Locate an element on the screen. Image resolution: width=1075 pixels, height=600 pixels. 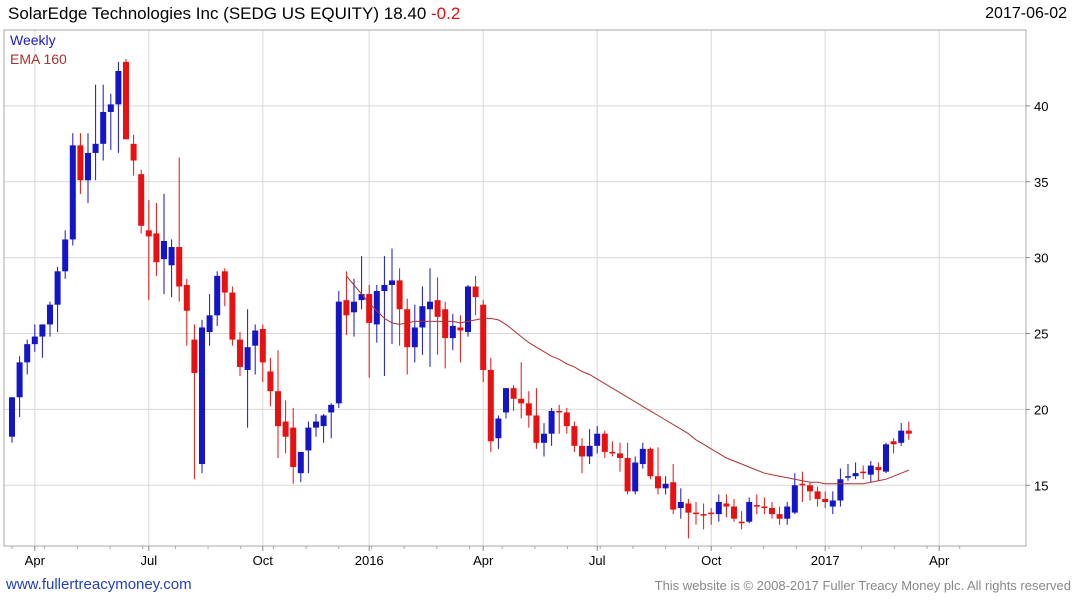
legend-ema: EMA 160 is located at coordinates (38, 59).